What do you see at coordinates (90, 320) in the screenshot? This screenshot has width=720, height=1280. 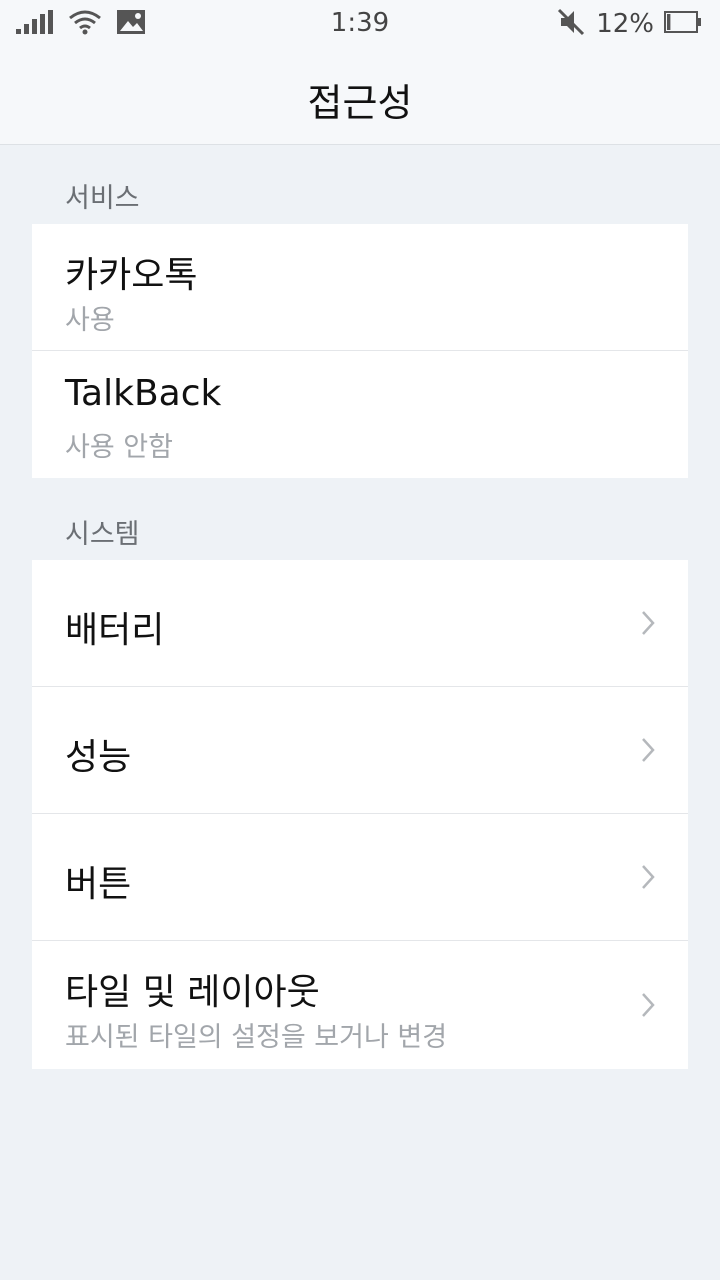 I see `list-item-subtitle: 사용` at bounding box center [90, 320].